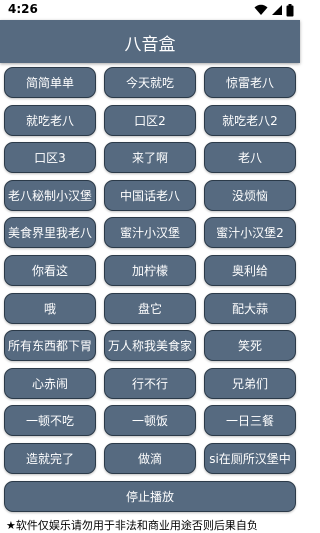 This screenshot has width=320, height=533. Describe the element at coordinates (50, 158) in the screenshot. I see `sound-button: 口区3` at that location.